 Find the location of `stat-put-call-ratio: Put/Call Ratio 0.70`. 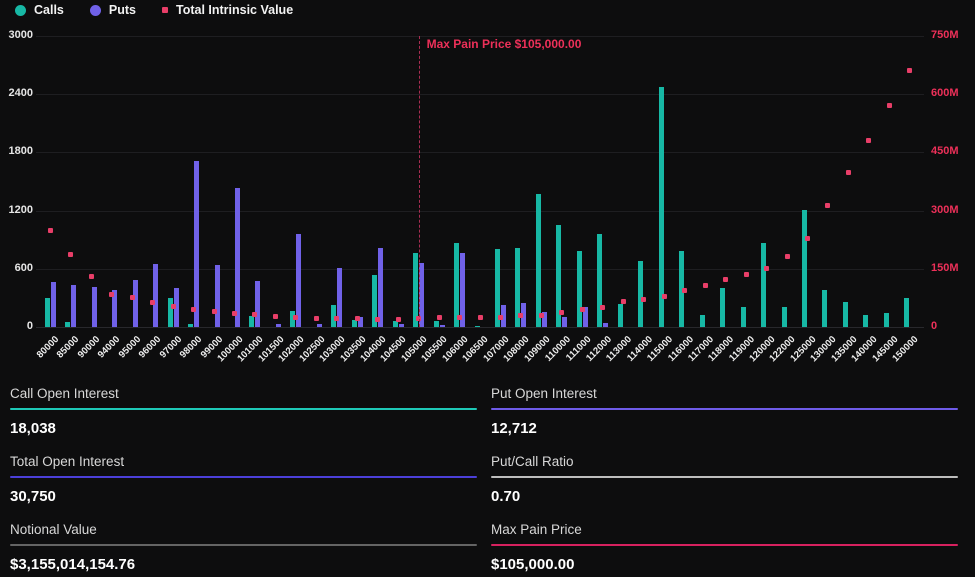

stat-put-call-ratio: Put/Call Ratio 0.70 is located at coordinates (724, 479).